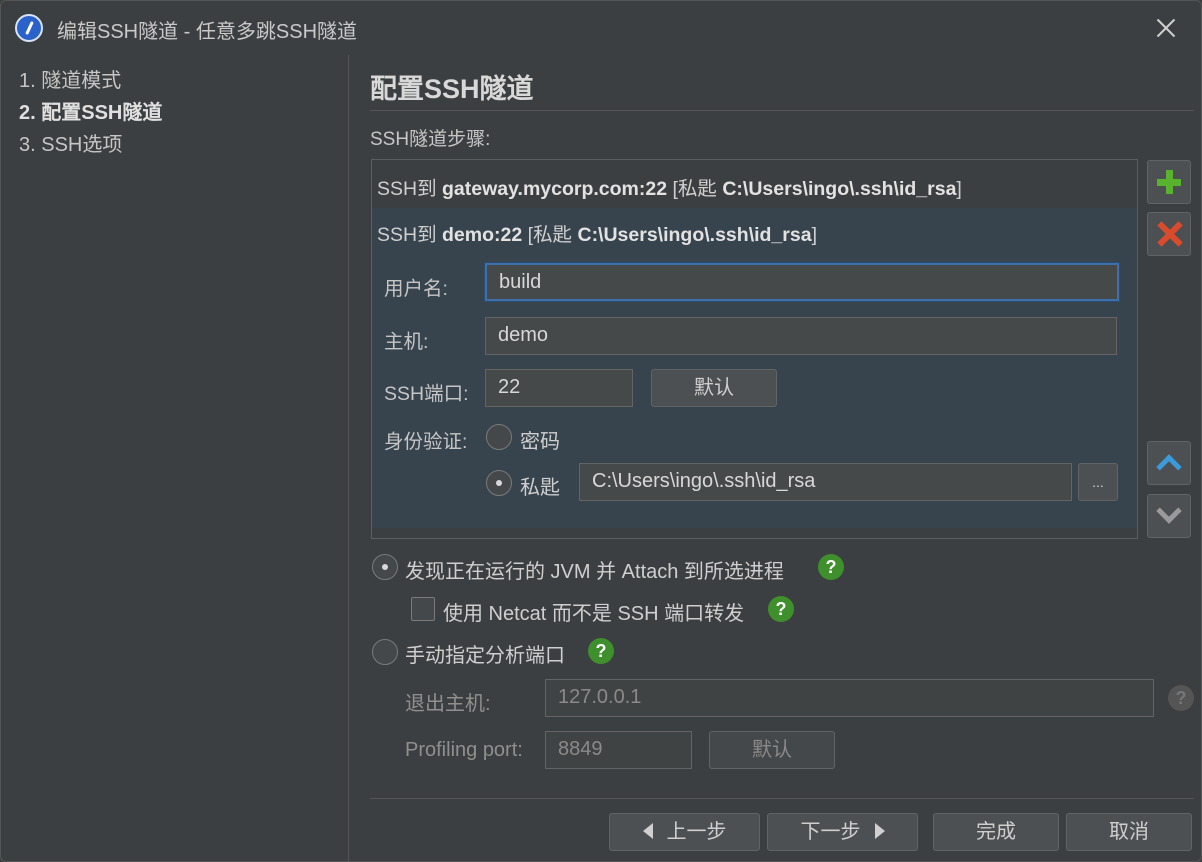 This screenshot has width=1202, height=862. Describe the element at coordinates (801, 336) in the screenshot. I see `host-field: demo` at that location.